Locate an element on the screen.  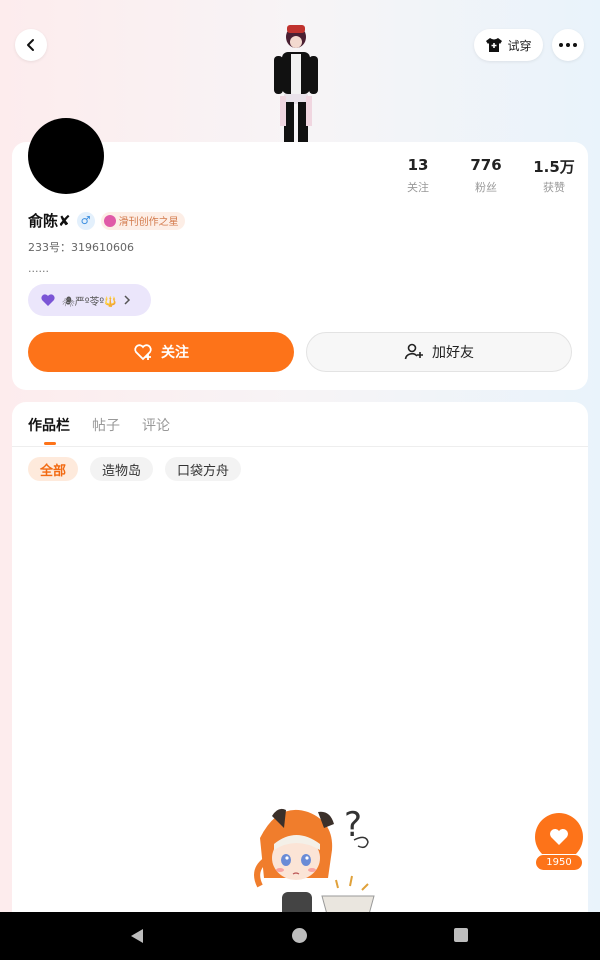
filter-all: 全部 is located at coordinates (53, 469).